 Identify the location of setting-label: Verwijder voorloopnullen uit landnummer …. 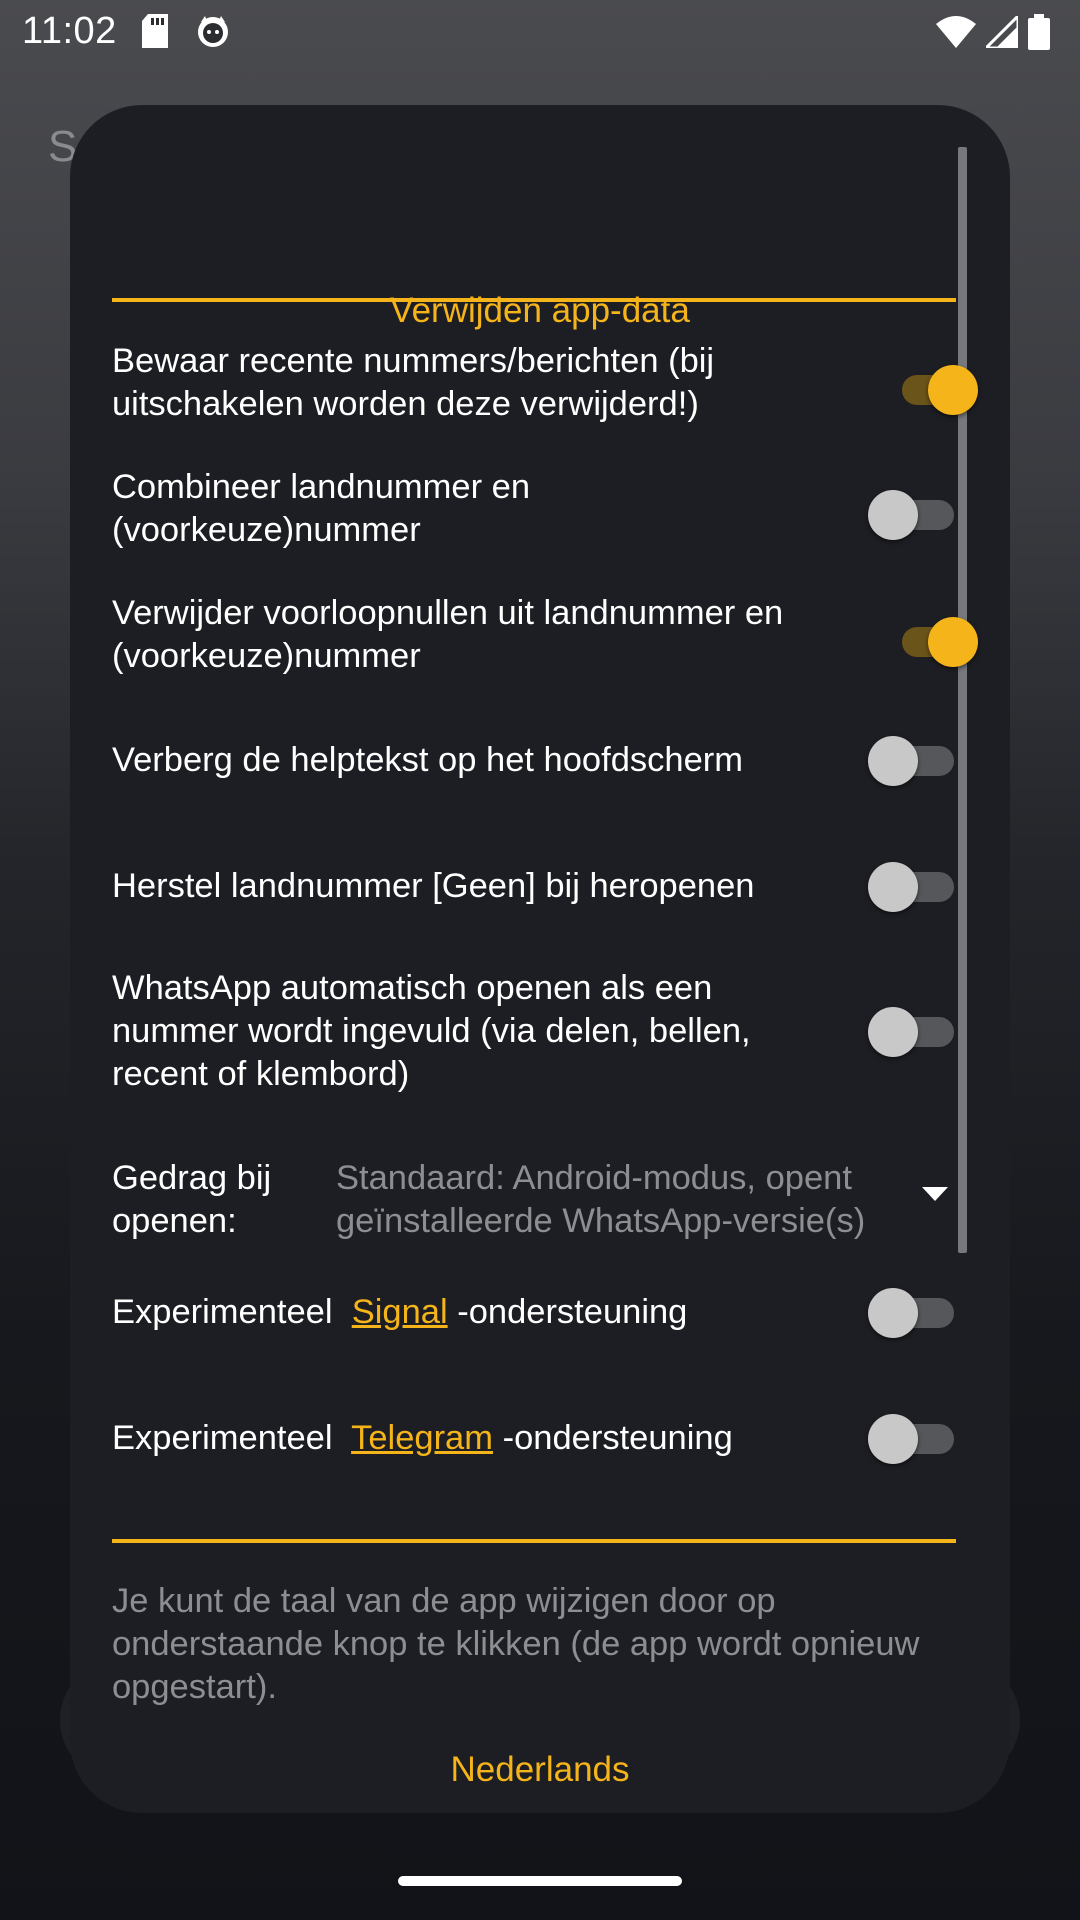
(448, 634).